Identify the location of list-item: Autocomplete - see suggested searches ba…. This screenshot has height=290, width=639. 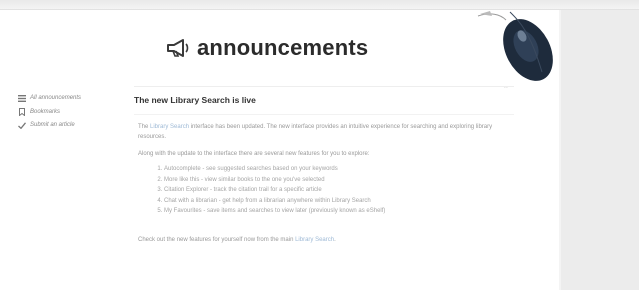
(339, 169).